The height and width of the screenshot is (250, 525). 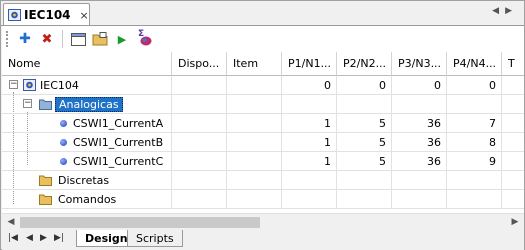 I want to click on horizontal-scrollbar: ◀ ▶, so click(x=263, y=221).